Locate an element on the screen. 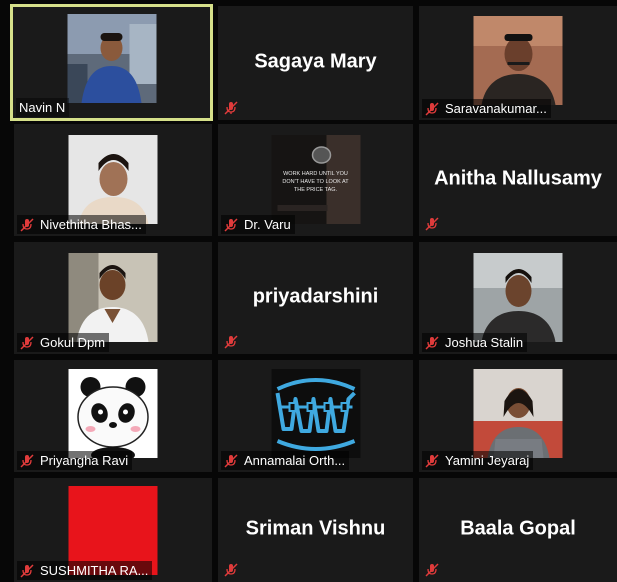 This screenshot has width=617, height=582. participant-display-name: Baala Gopal is located at coordinates (518, 528).